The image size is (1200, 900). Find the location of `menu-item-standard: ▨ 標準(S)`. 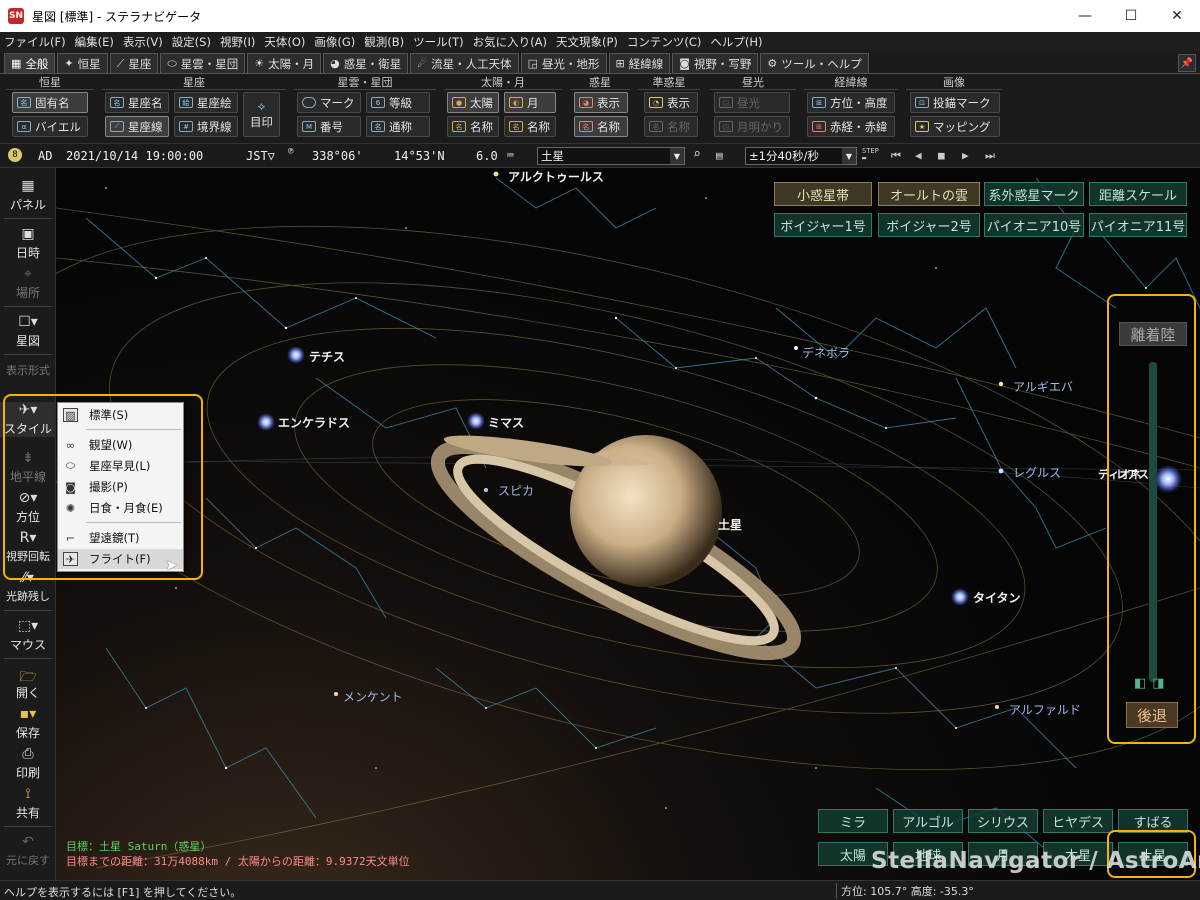

menu-item-standard: ▨ 標準(S) is located at coordinates (120, 415).